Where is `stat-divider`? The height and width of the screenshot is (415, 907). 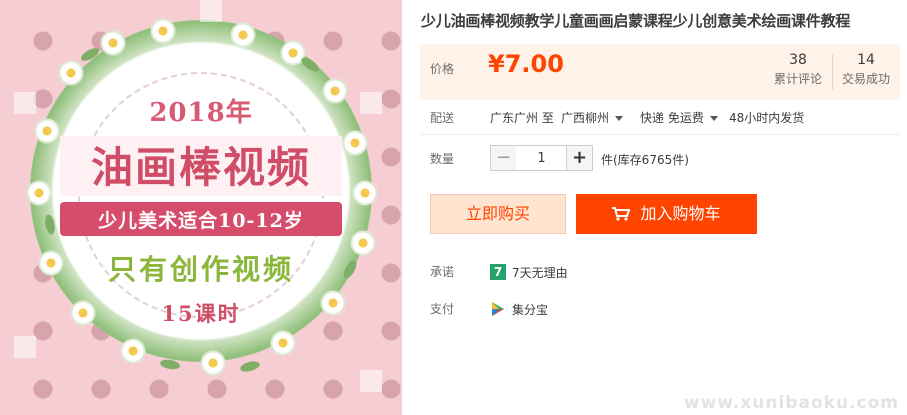 stat-divider is located at coordinates (832, 72).